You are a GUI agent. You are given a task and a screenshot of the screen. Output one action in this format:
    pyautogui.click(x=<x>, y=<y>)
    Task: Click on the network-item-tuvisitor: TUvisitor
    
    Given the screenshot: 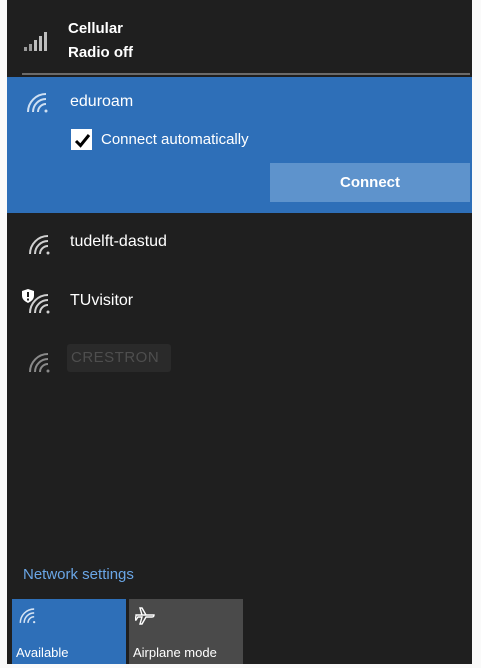 What is the action you would take?
    pyautogui.click(x=239, y=303)
    